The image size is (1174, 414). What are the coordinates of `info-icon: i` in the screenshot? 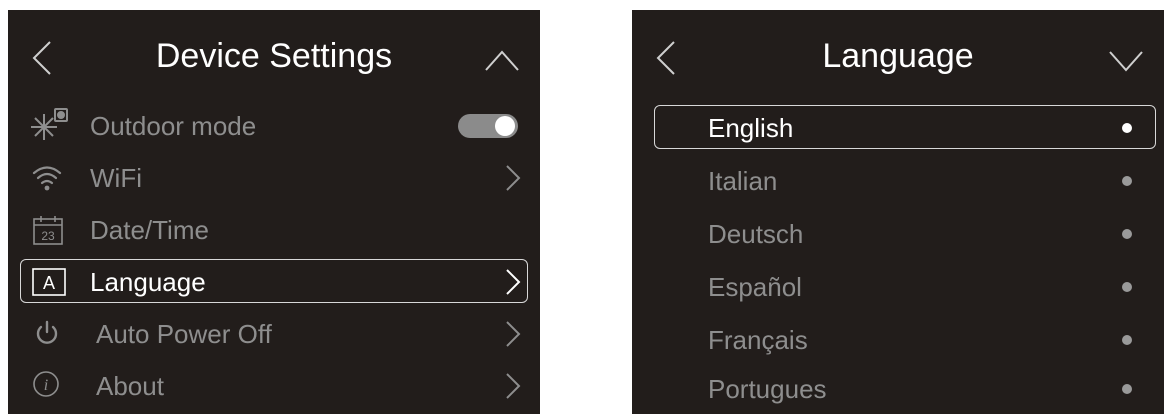 It's located at (46, 384).